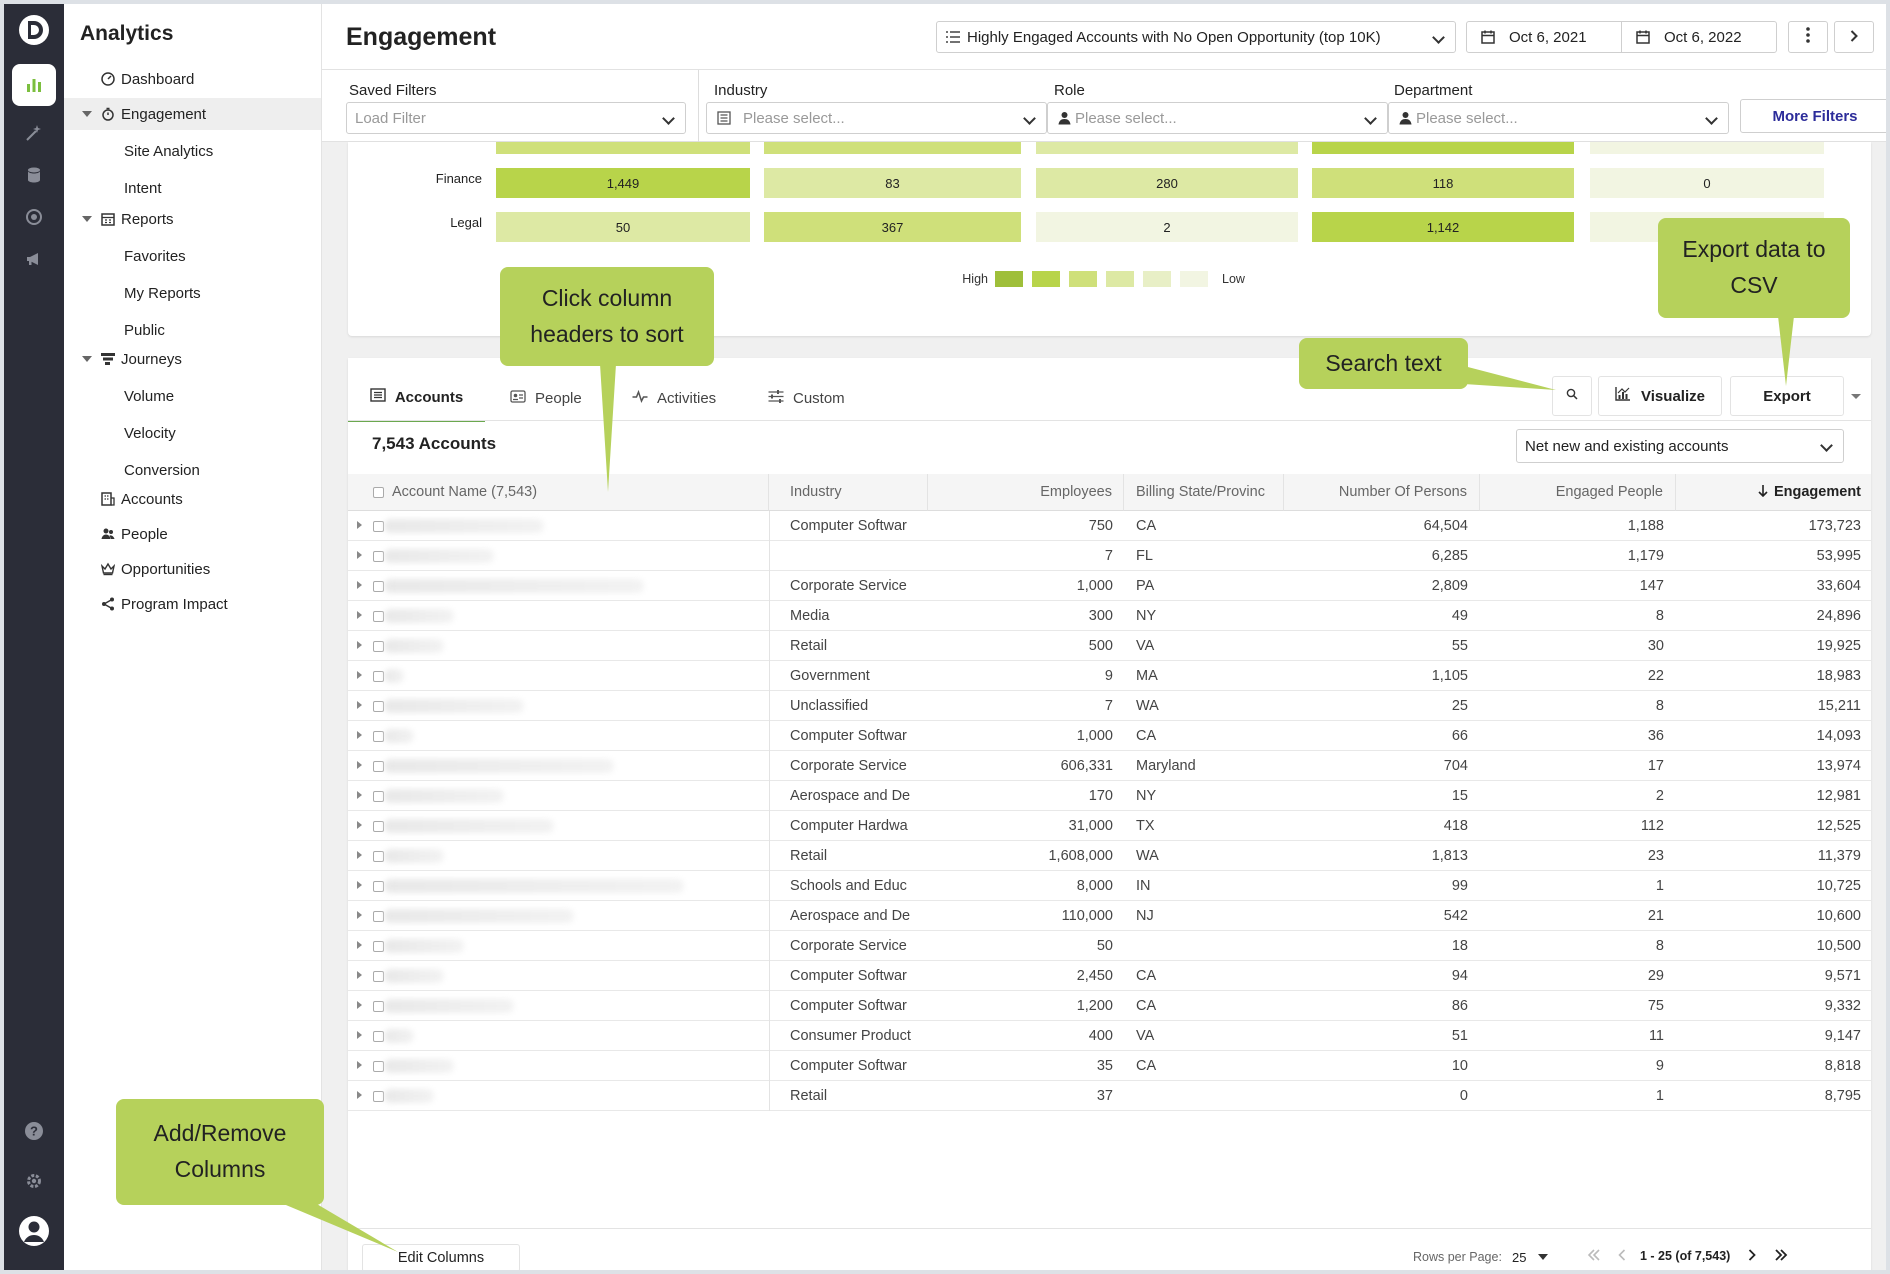  What do you see at coordinates (192, 359) in the screenshot?
I see `sidebar-item-journeys: Journeys` at bounding box center [192, 359].